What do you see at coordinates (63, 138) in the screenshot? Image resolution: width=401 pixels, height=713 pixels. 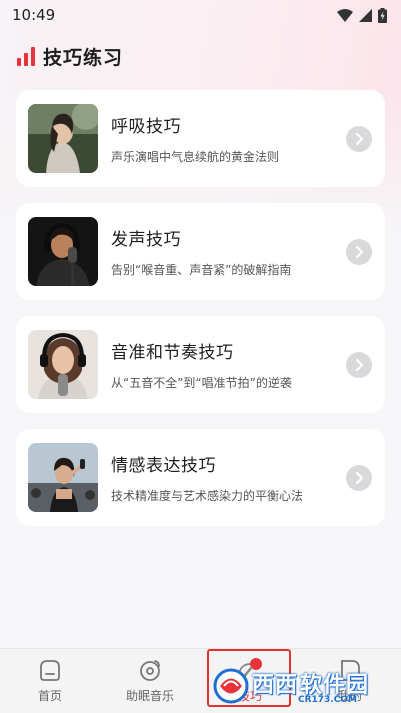 I see `woman-outdoor-singing-photo` at bounding box center [63, 138].